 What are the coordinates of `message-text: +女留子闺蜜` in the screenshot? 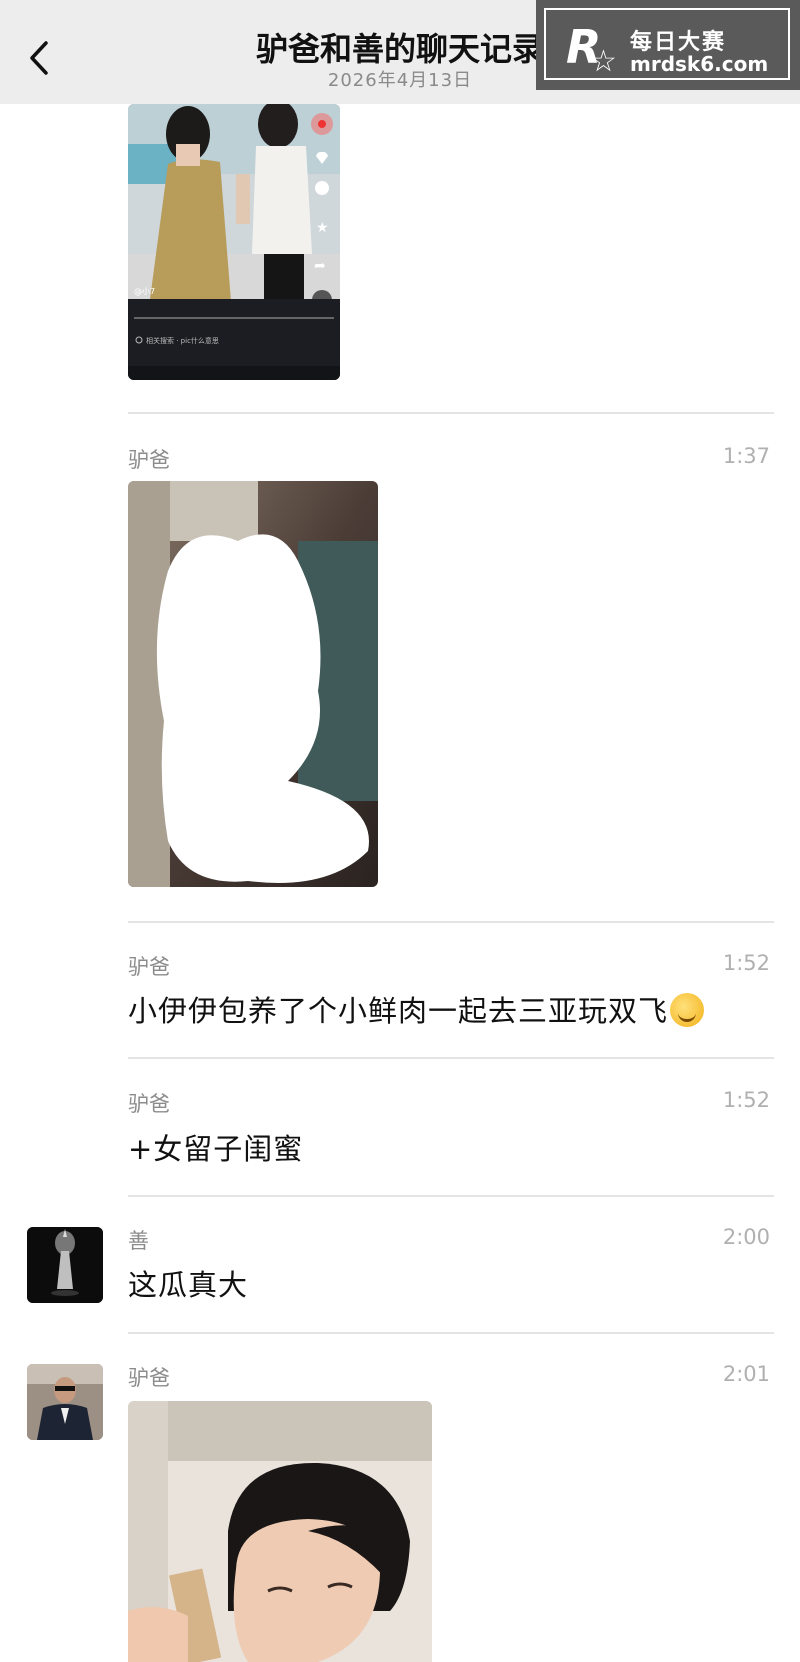 It's located at (215, 1147).